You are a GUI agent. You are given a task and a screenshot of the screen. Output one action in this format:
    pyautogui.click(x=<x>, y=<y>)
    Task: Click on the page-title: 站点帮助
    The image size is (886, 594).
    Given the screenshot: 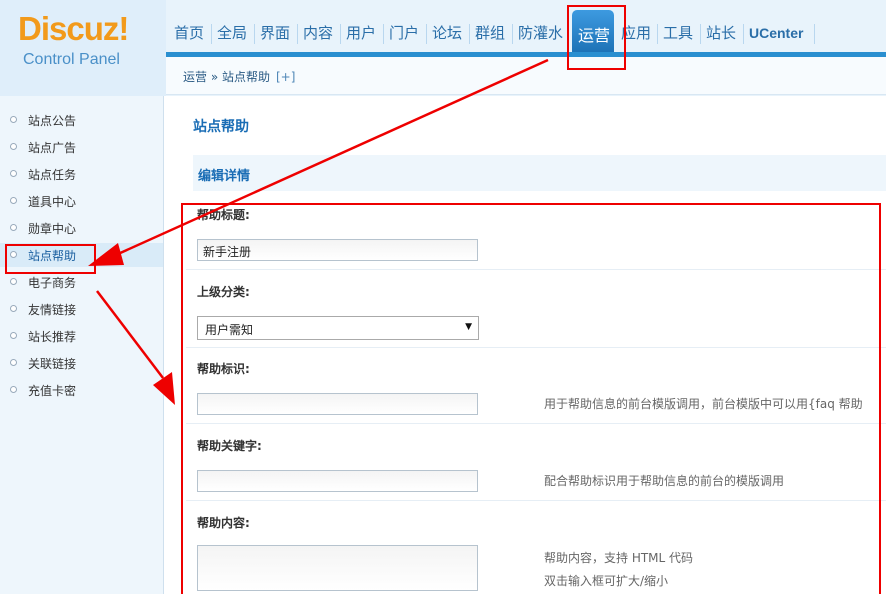 What is the action you would take?
    pyautogui.click(x=221, y=127)
    